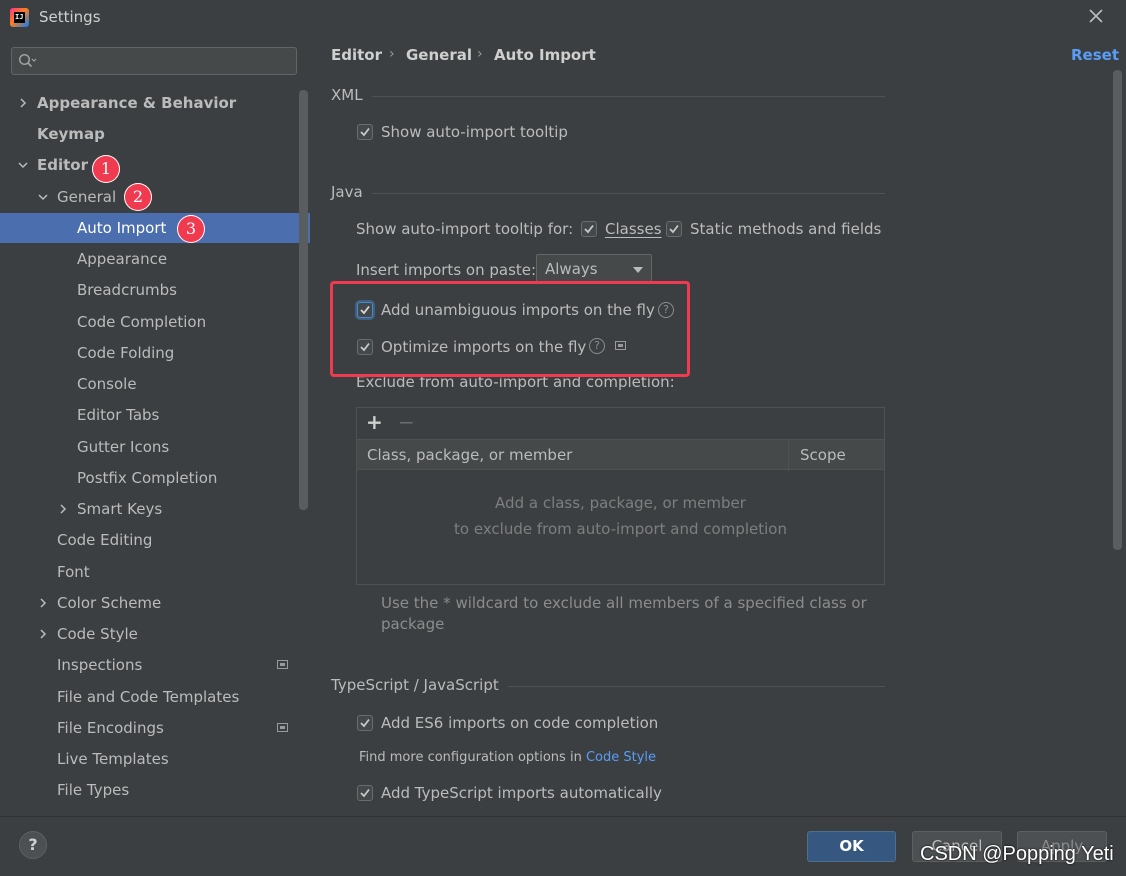 Image resolution: width=1126 pixels, height=876 pixels. What do you see at coordinates (100, 665) in the screenshot?
I see `sidebar-item-label: Inspections` at bounding box center [100, 665].